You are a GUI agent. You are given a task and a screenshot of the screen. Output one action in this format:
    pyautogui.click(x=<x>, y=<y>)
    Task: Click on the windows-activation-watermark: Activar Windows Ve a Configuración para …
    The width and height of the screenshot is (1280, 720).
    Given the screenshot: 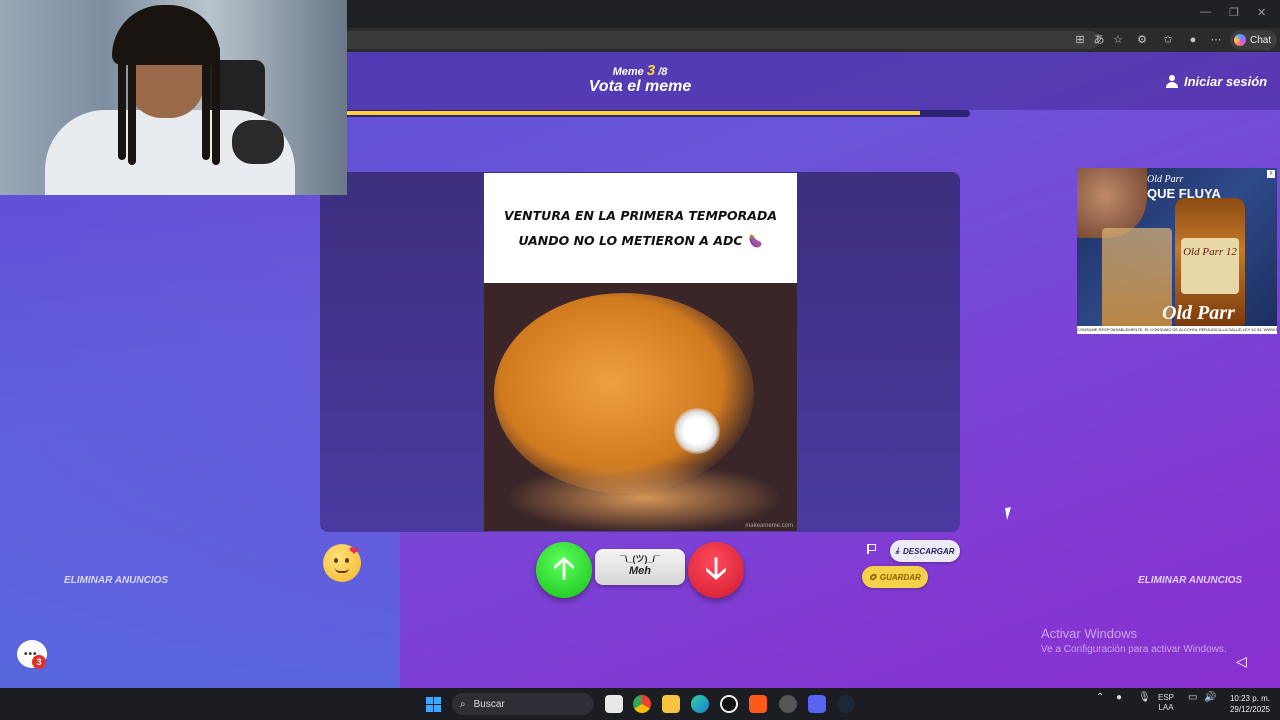 What is the action you would take?
    pyautogui.click(x=1134, y=640)
    